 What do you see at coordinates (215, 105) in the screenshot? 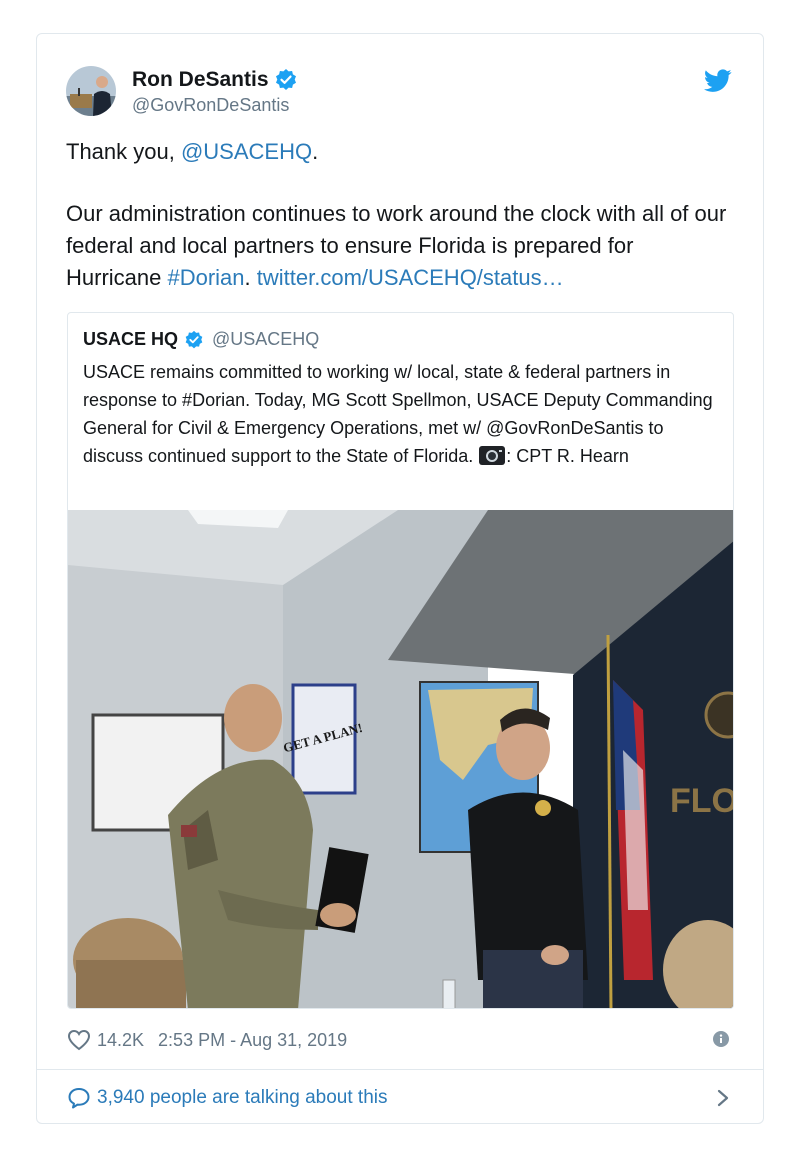
I see `author-handle: @GovRonDeSantis` at bounding box center [215, 105].